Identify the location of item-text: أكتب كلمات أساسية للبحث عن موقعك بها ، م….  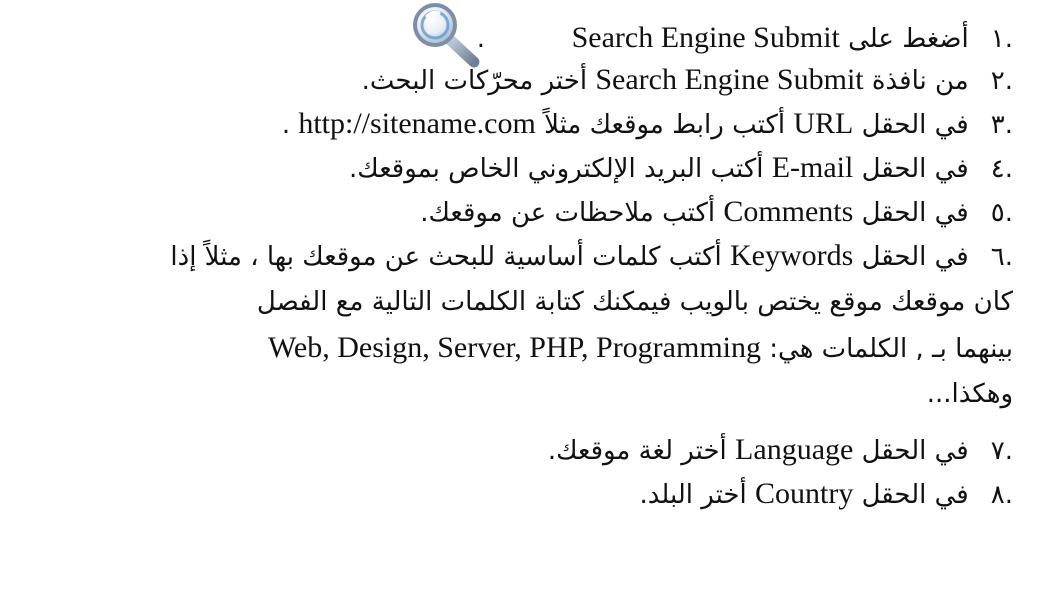
(446, 257).